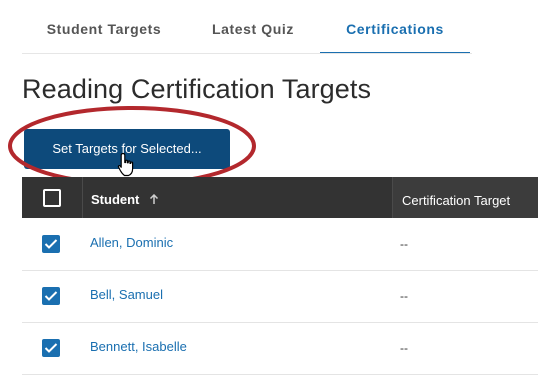 The height and width of the screenshot is (375, 538). I want to click on tab-divider, so click(247, 53).